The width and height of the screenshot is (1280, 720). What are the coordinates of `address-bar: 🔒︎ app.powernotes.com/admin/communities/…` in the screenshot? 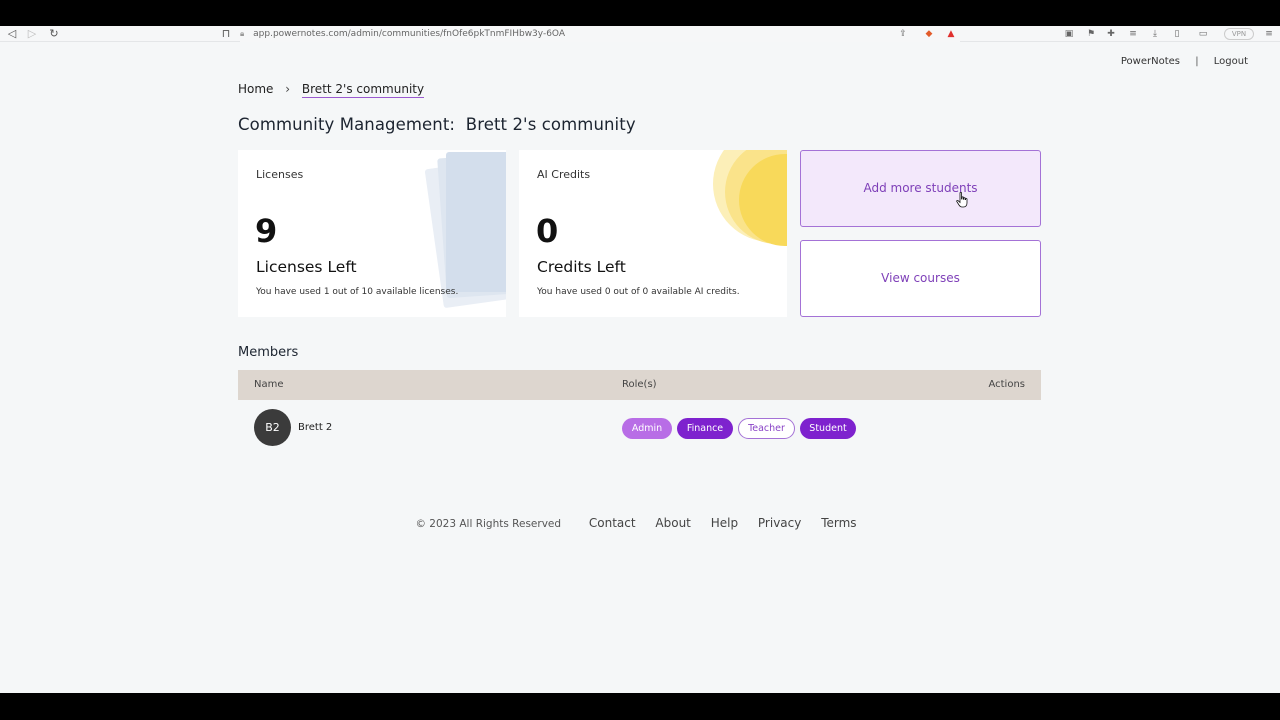 It's located at (600, 34).